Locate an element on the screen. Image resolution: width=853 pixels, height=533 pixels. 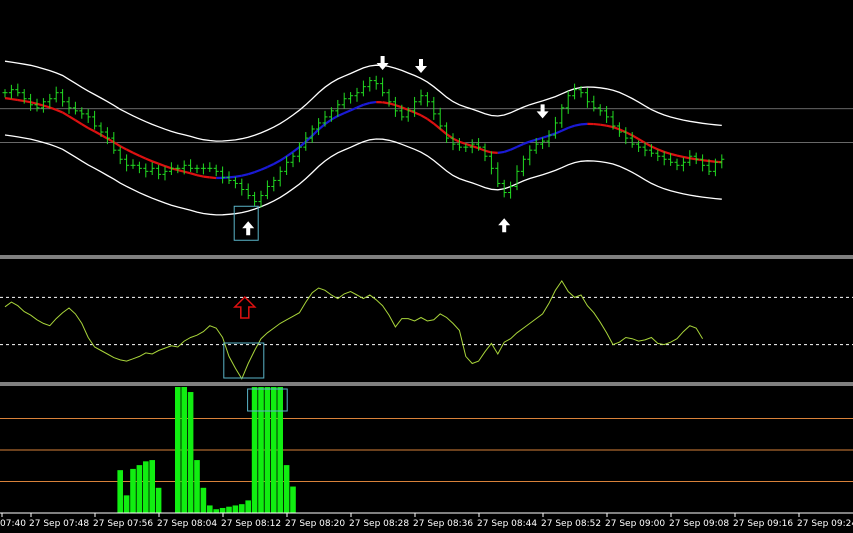
time-tick-label: 27 Sep 08:12 is located at coordinates (251, 524).